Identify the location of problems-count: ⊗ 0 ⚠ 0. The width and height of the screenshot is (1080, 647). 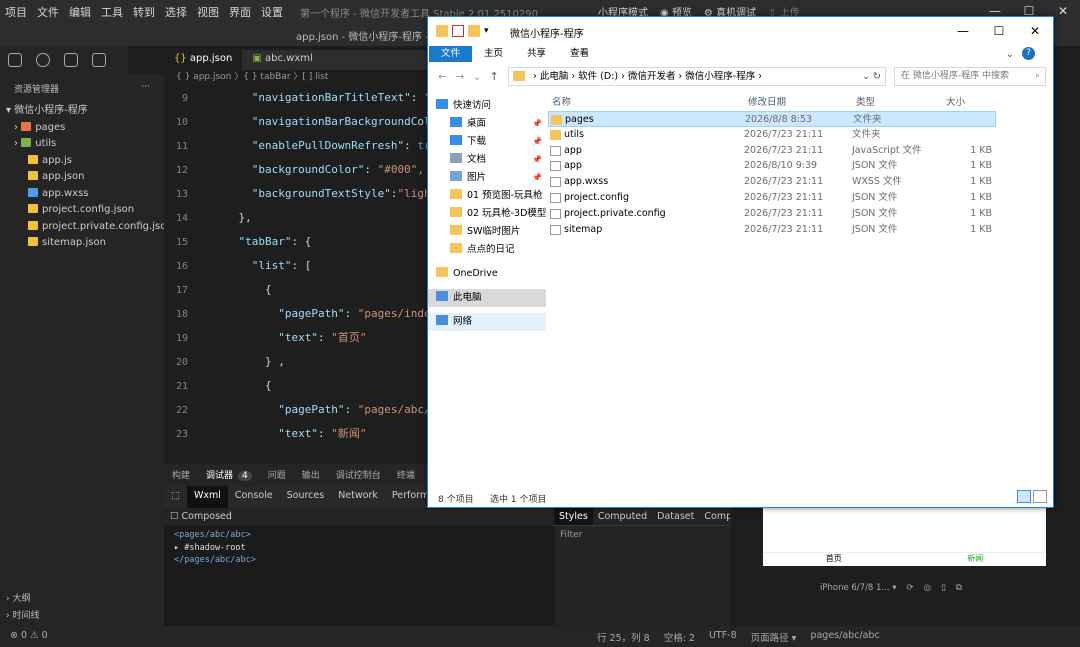
(29, 635).